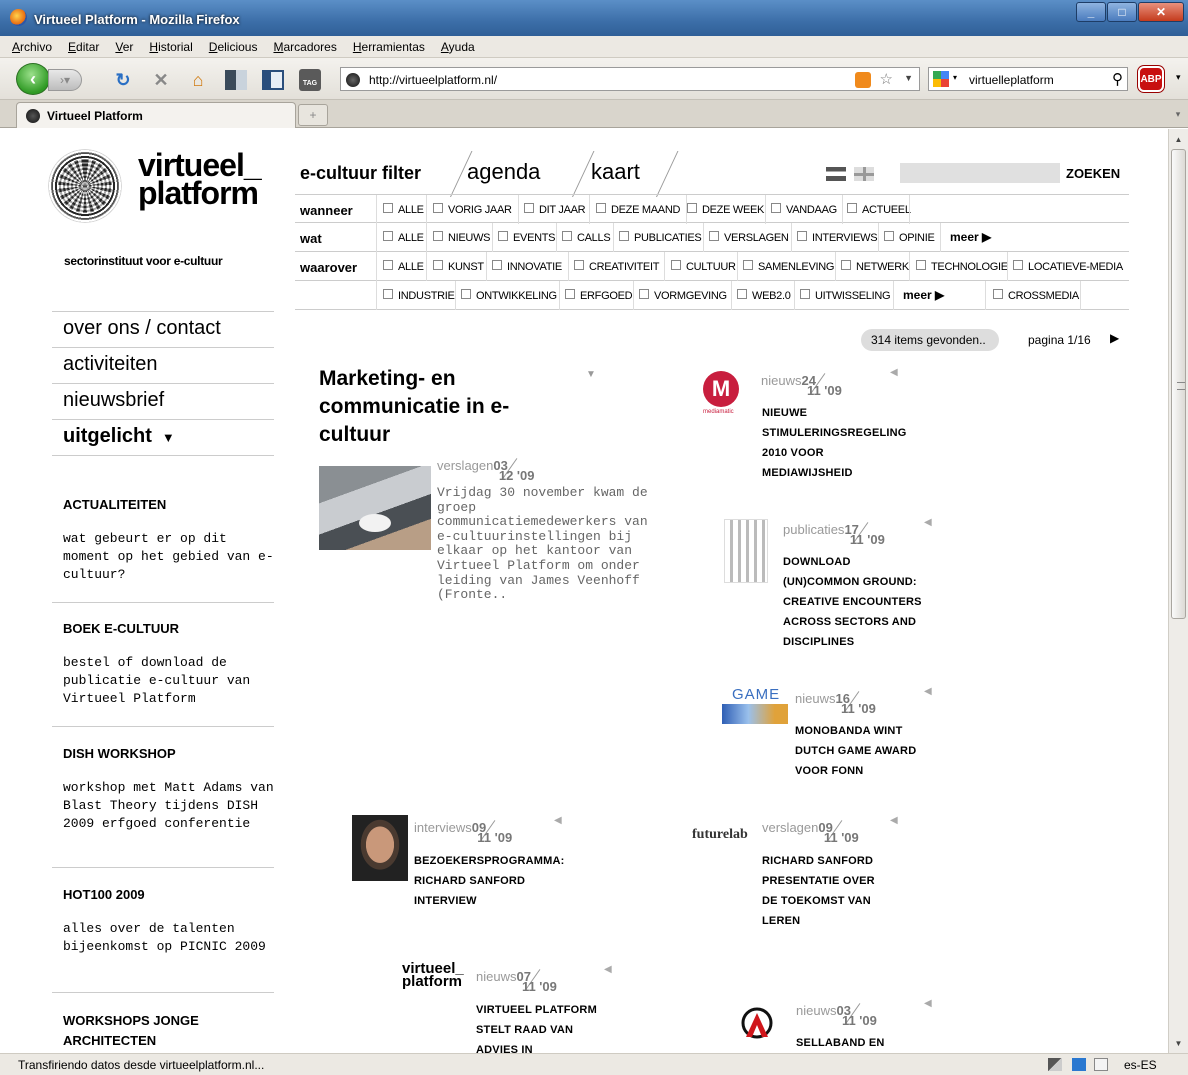  Describe the element at coordinates (908, 78) in the screenshot. I see `chevron-down-icon: ▼` at that location.